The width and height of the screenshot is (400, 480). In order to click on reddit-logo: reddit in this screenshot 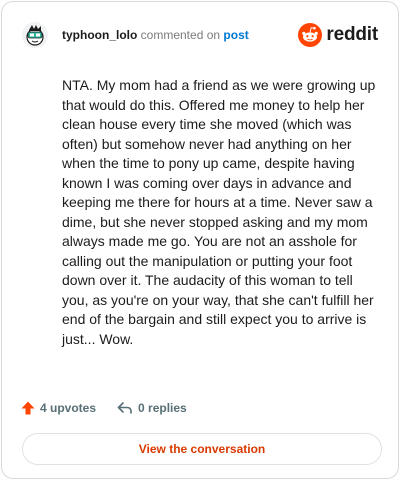, I will do `click(338, 35)`.